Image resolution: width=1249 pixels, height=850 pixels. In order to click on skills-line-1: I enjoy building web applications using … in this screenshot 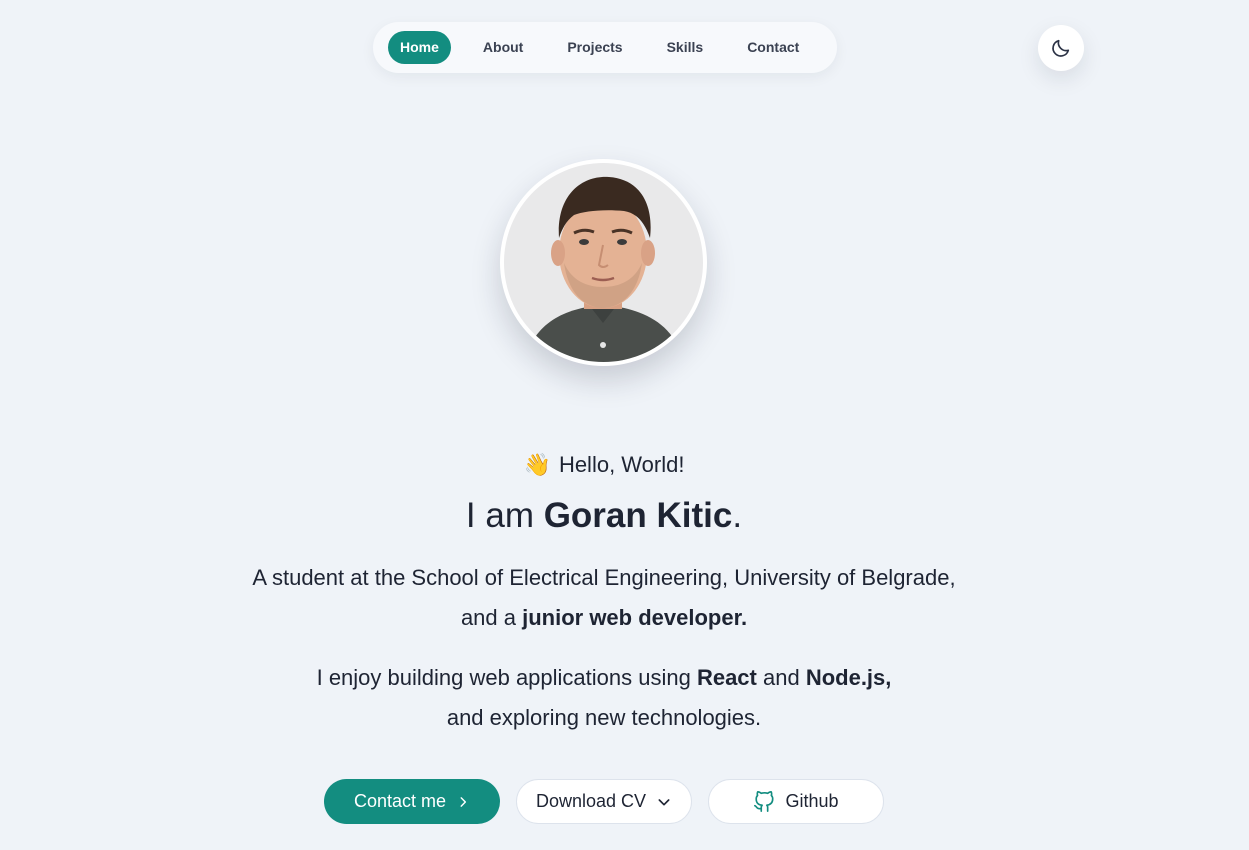, I will do `click(604, 678)`.